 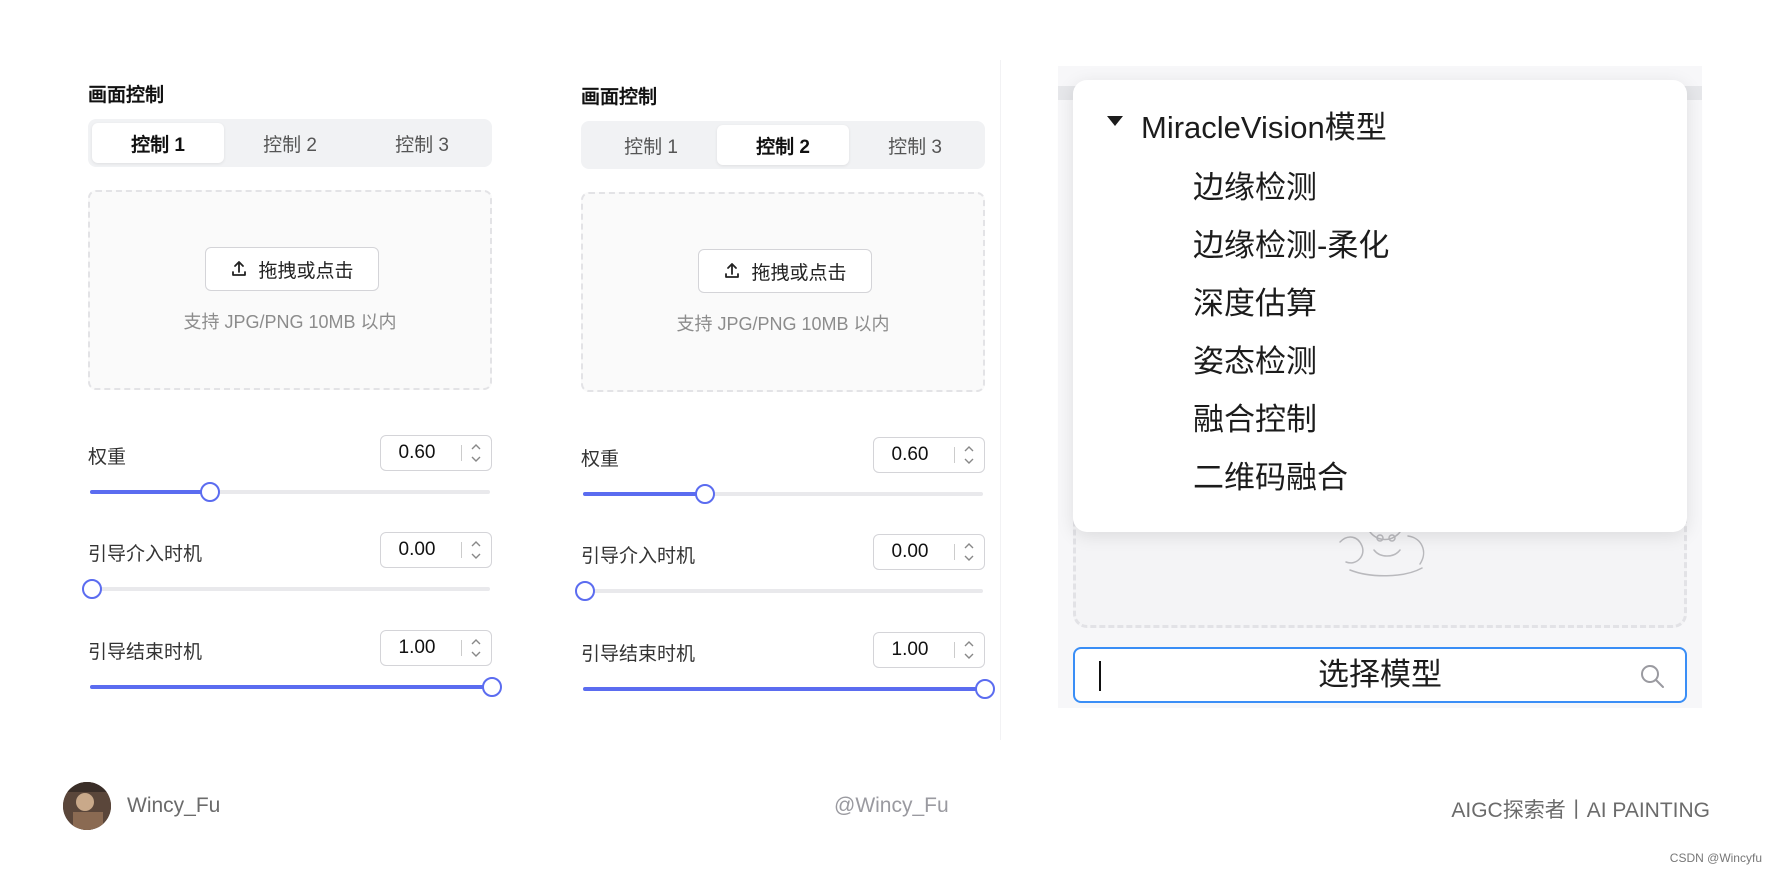 I want to click on author-tagline: AIGC探索者丨AI PAINTING, so click(x=1580, y=810).